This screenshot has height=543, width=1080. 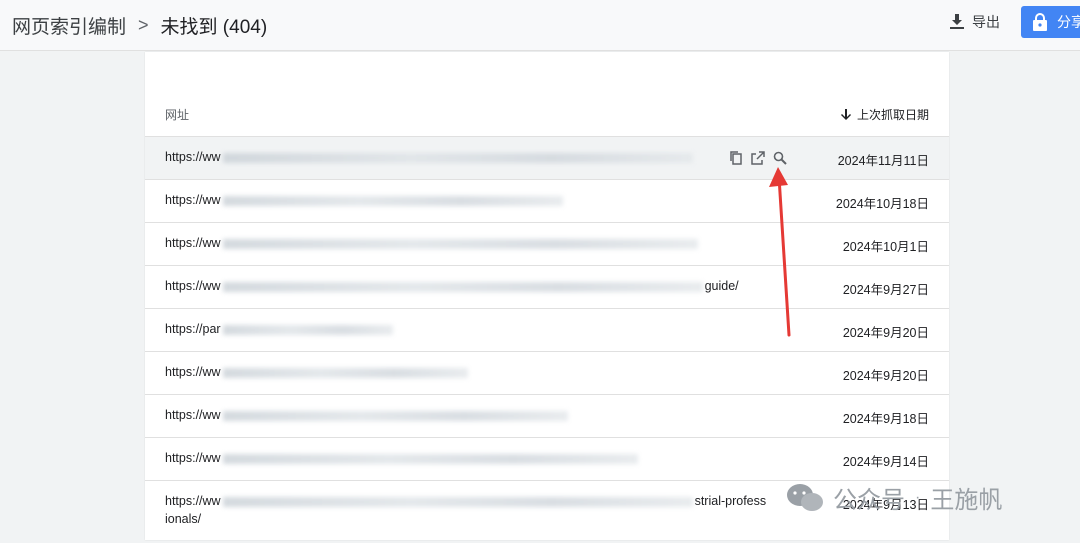 What do you see at coordinates (892, 115) in the screenshot?
I see `column-header-last-crawled-label: 上次抓取日期` at bounding box center [892, 115].